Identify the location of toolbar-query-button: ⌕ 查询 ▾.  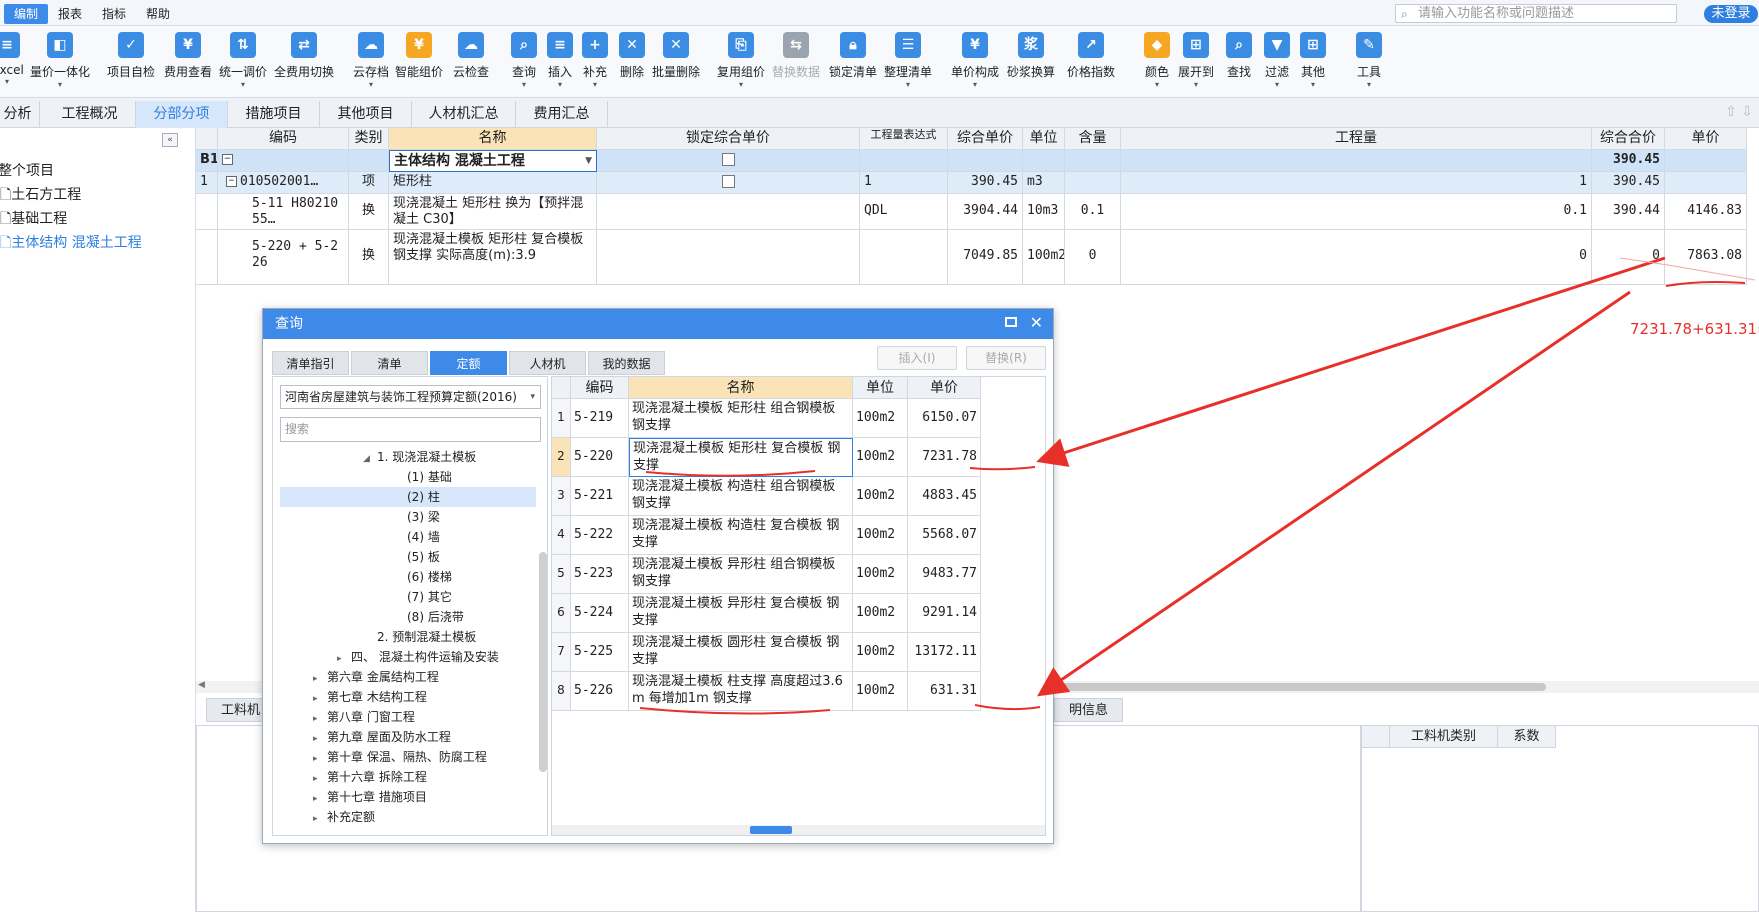
(524, 61).